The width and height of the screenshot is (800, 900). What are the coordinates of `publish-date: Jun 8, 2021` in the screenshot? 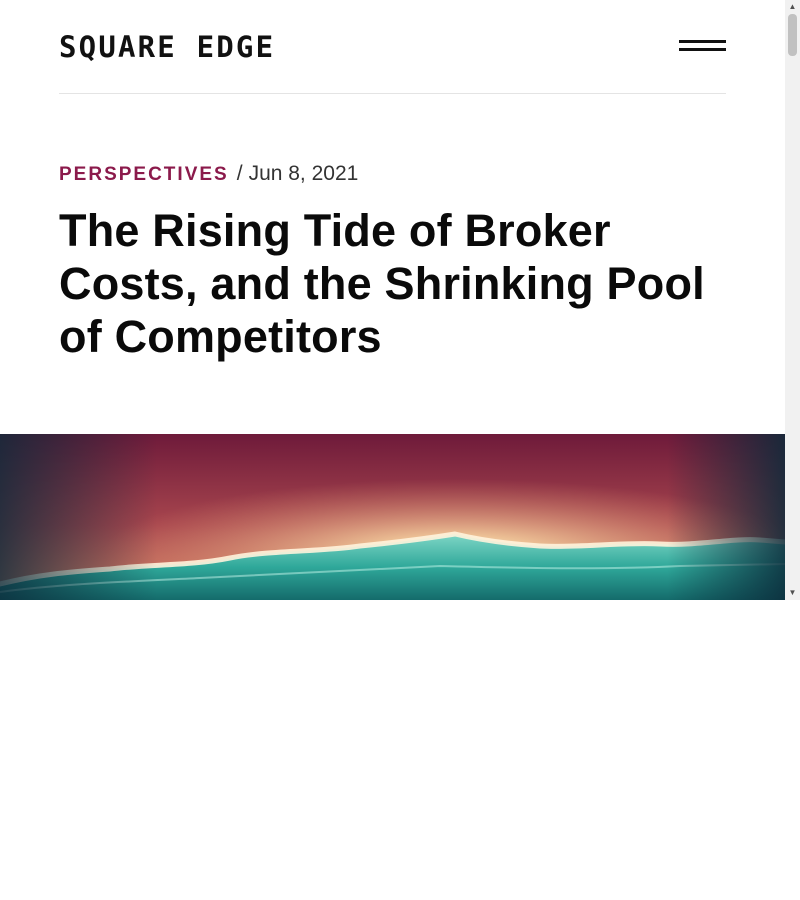 It's located at (303, 173).